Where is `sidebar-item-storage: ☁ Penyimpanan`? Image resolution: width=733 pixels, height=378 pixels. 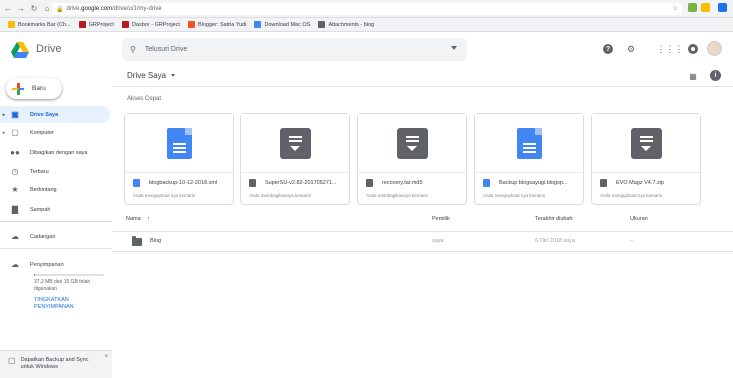 sidebar-item-storage: ☁ Penyimpanan is located at coordinates (56, 264).